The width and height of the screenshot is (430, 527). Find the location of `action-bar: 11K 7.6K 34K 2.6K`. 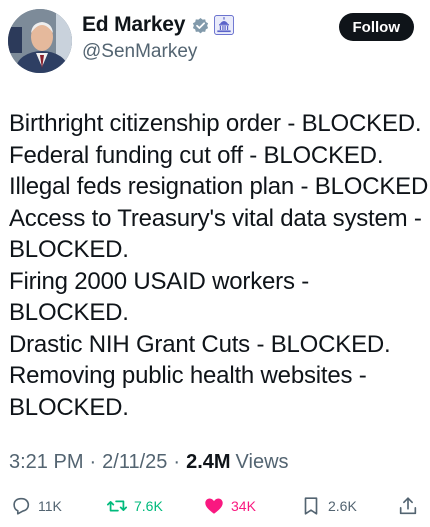

action-bar: 11K 7.6K 34K 2.6K is located at coordinates (215, 507).